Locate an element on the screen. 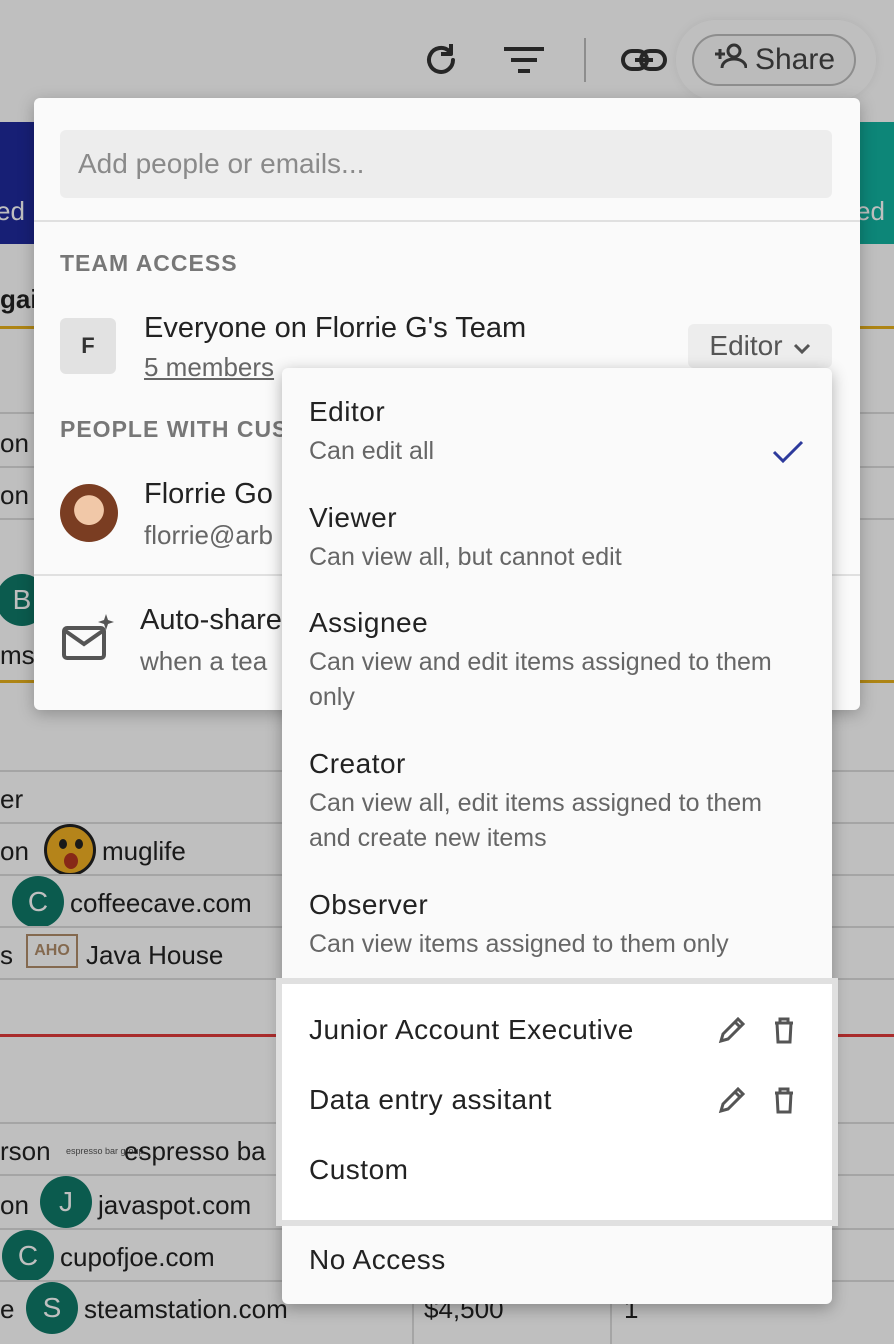  custom-role-item: Junior Account Executive is located at coordinates (557, 1030).